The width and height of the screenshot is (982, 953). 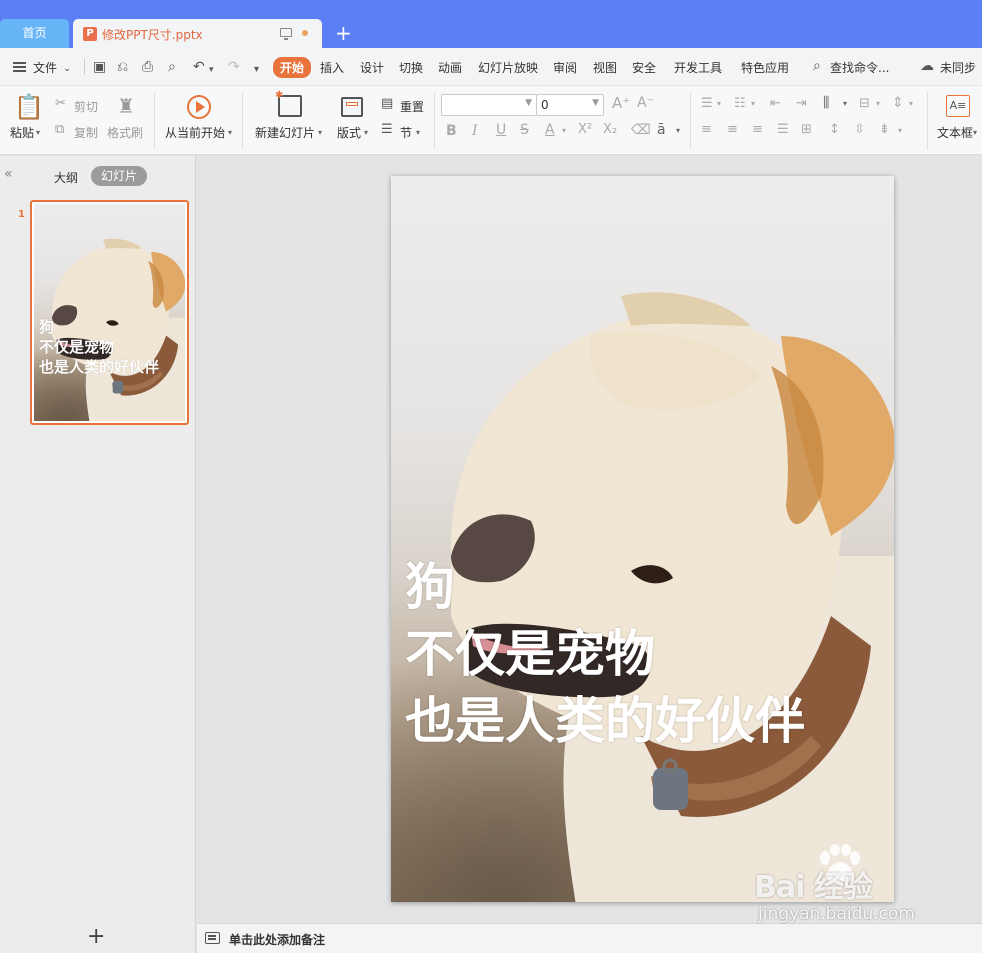 I want to click on section-dropdown-icon: ▾, so click(x=418, y=132).